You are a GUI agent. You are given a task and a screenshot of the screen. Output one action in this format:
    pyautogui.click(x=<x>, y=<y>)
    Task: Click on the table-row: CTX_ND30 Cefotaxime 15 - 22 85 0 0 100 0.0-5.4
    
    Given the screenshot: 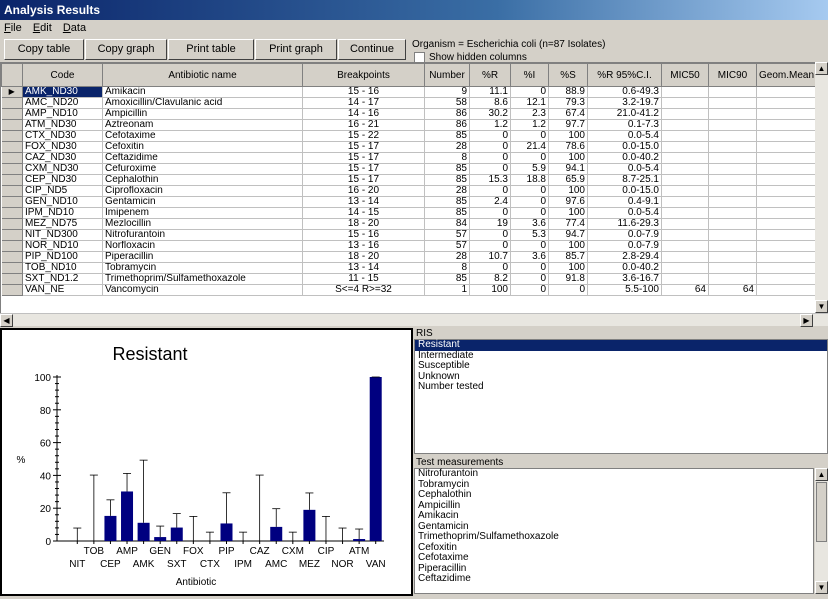 What is the action you would take?
    pyautogui.click(x=409, y=136)
    